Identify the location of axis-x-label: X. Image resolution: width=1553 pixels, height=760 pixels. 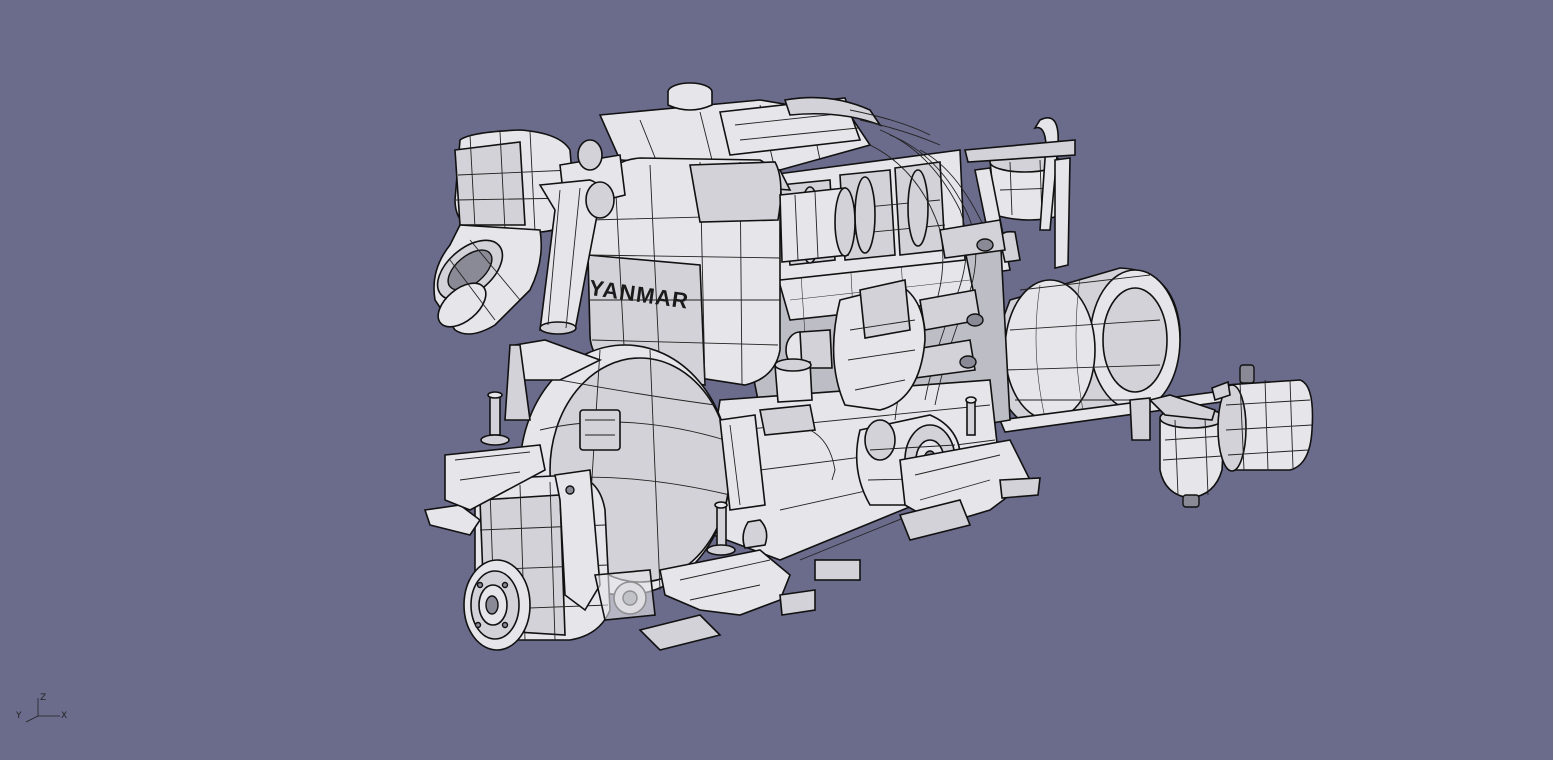
(64, 716).